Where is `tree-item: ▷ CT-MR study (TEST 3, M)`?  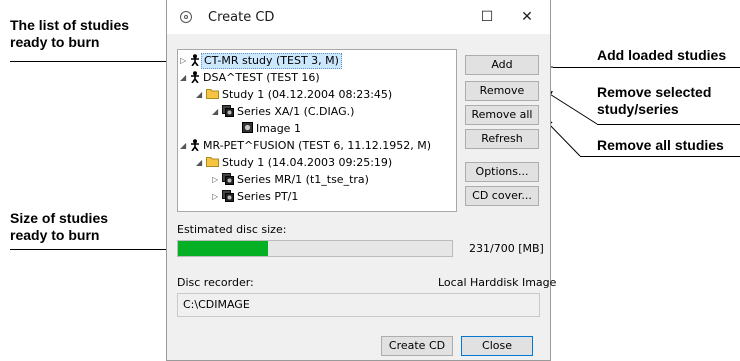
tree-item: ▷ CT-MR study (TEST 3, M) is located at coordinates (261, 61).